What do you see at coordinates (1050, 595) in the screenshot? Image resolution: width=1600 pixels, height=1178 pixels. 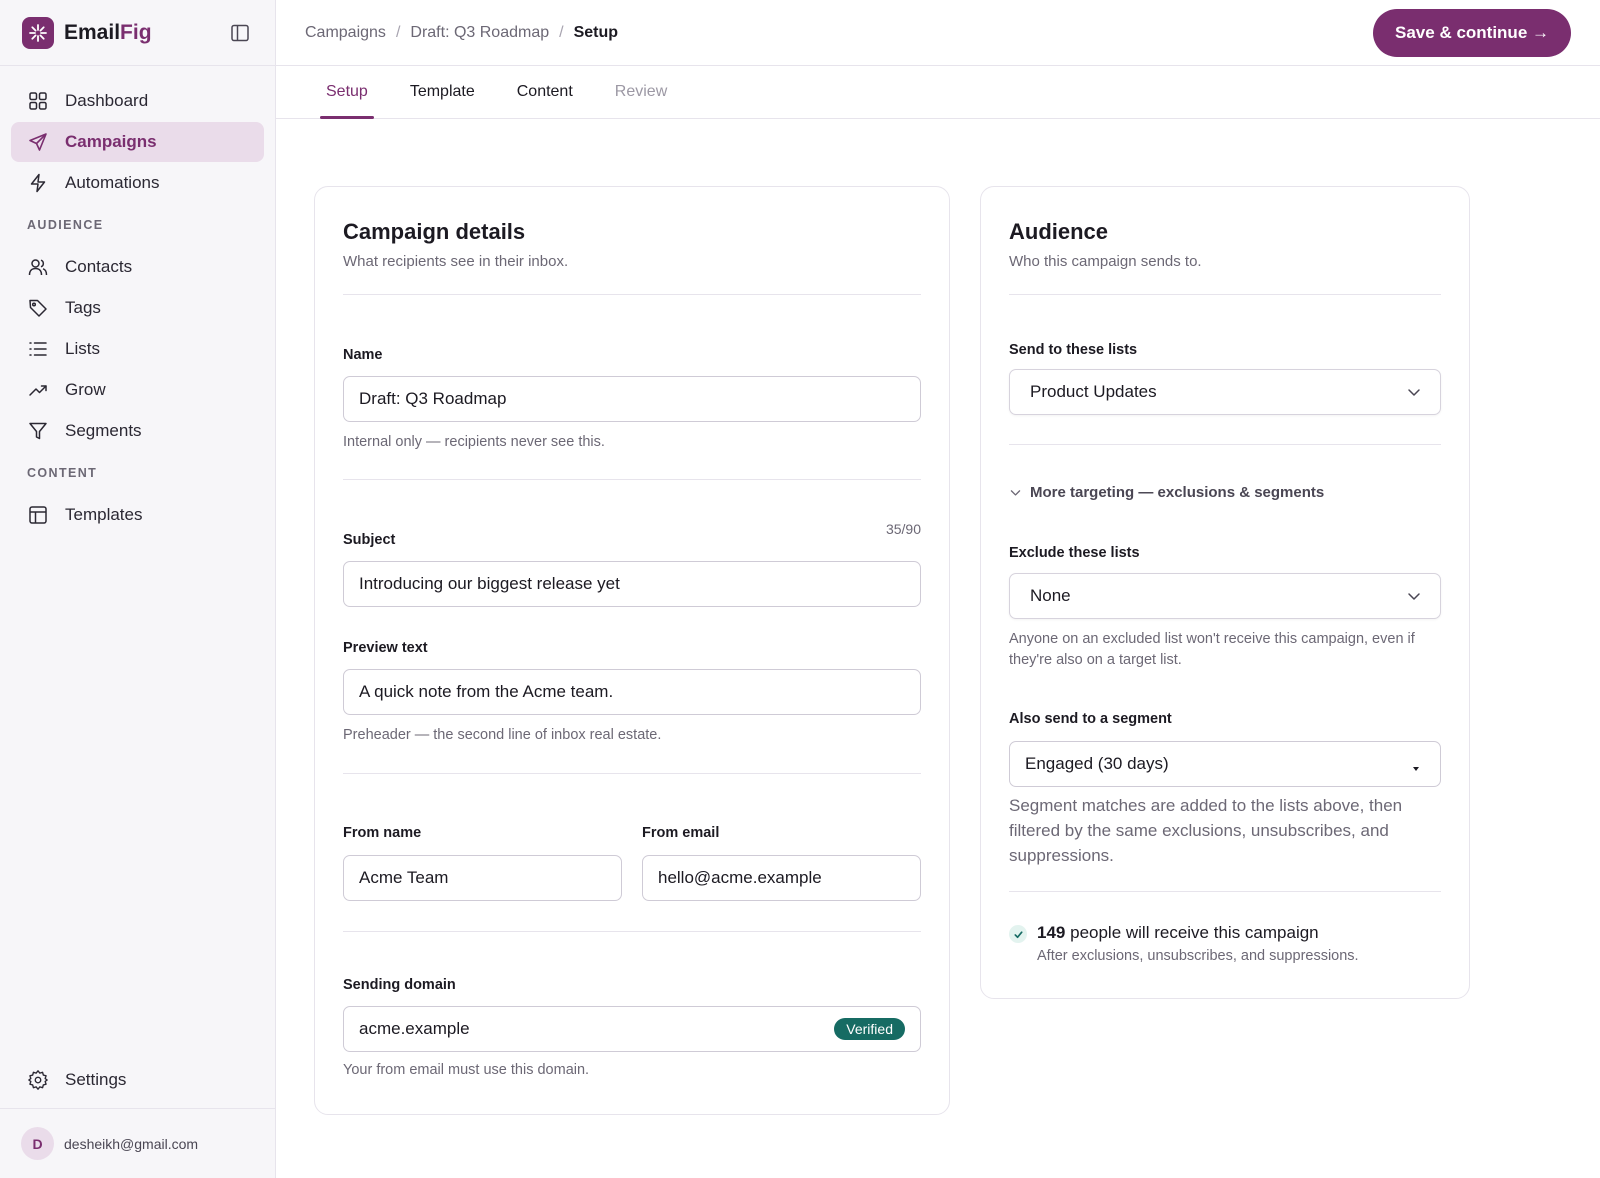 I see `exclude-lists-value: None` at bounding box center [1050, 595].